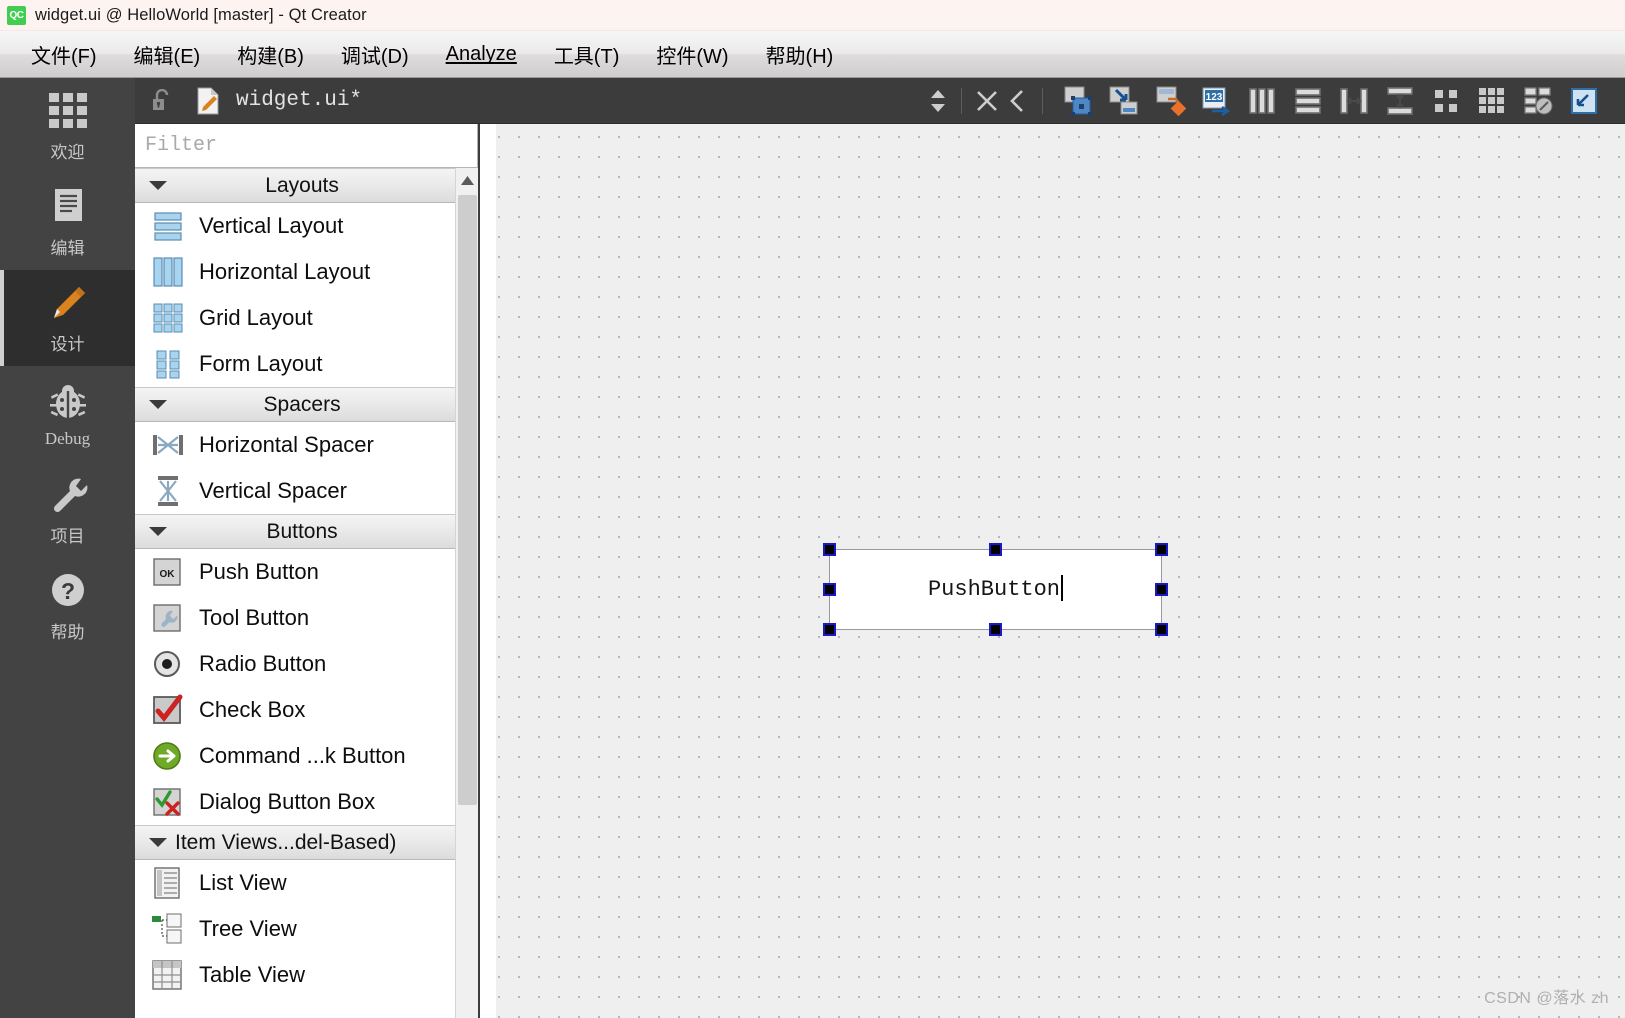 This screenshot has height=1018, width=1625. What do you see at coordinates (829, 549) in the screenshot?
I see `resize-handle-top-left` at bounding box center [829, 549].